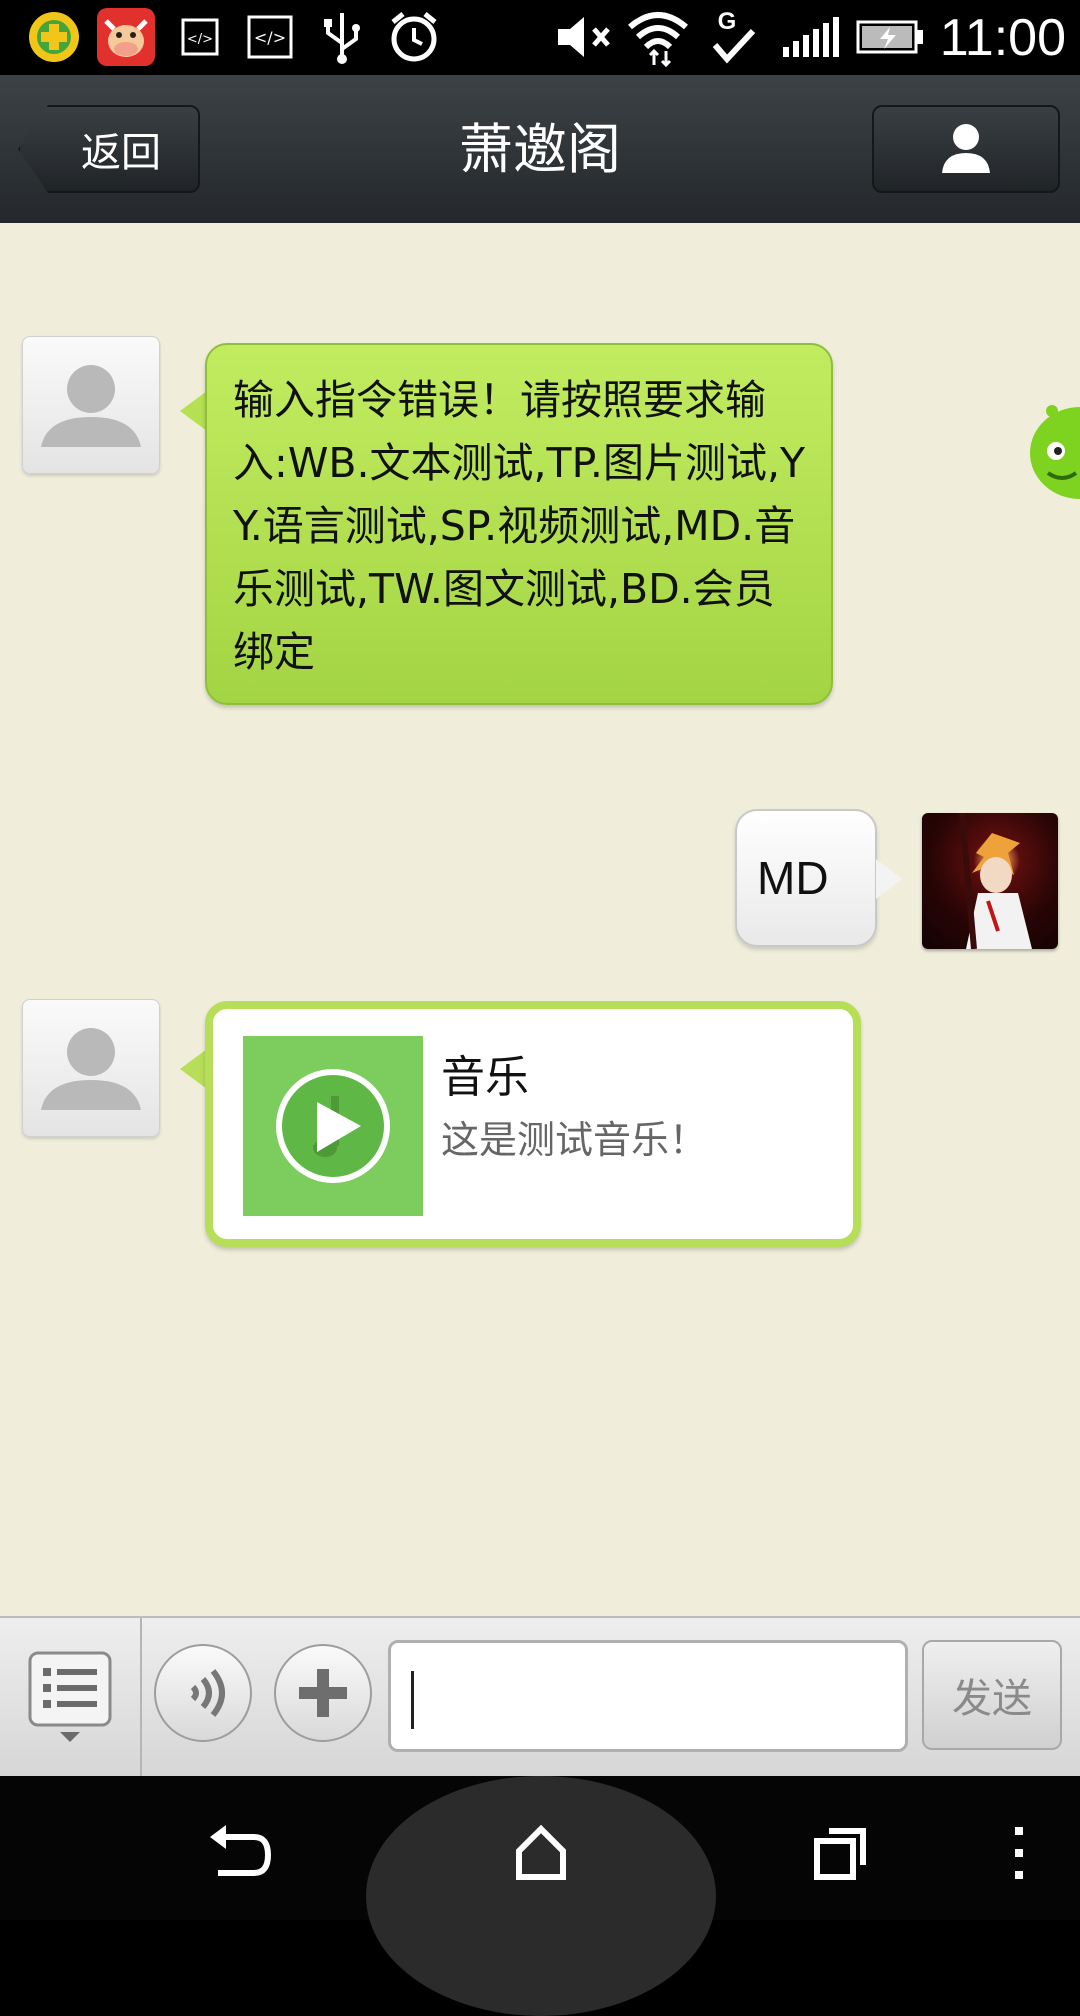 Image resolution: width=1080 pixels, height=2016 pixels. What do you see at coordinates (992, 1699) in the screenshot?
I see `send-button-label: 发送` at bounding box center [992, 1699].